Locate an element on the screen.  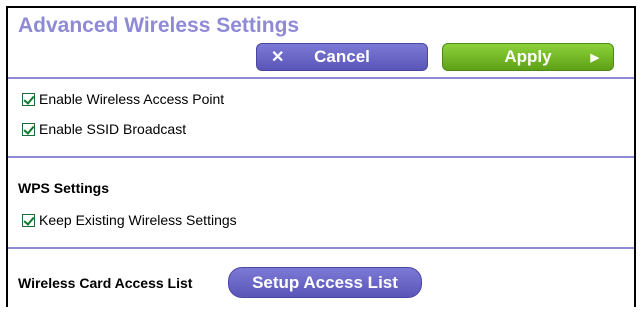
setup-access-list-button: Setup Access List is located at coordinates (325, 282).